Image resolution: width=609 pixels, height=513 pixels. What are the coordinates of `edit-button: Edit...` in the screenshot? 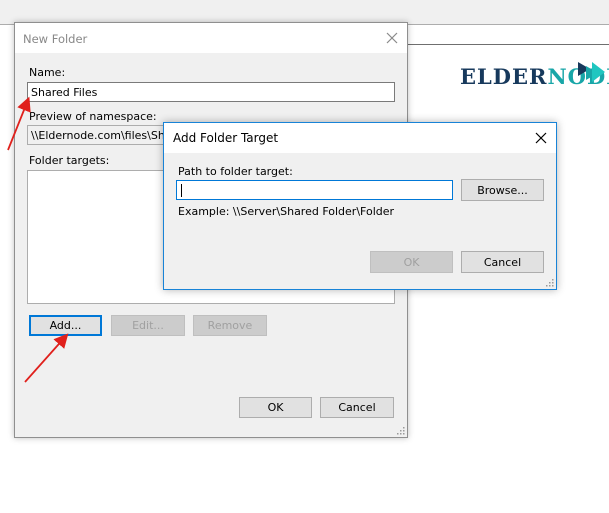 It's located at (148, 325).